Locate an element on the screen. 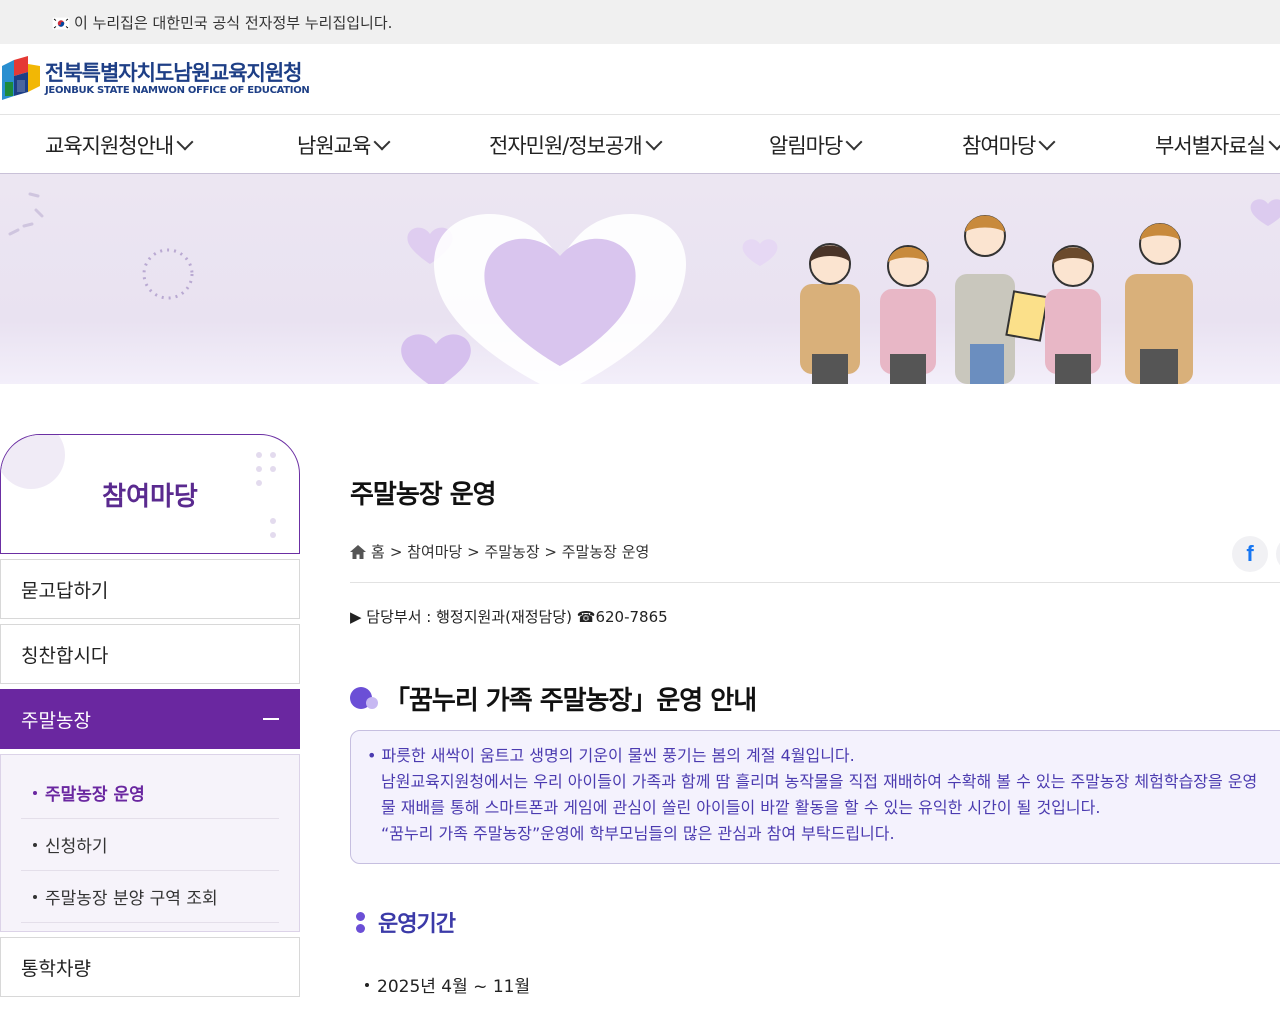  period-item: 2025년 4월 ~ 11월 is located at coordinates (447, 984).